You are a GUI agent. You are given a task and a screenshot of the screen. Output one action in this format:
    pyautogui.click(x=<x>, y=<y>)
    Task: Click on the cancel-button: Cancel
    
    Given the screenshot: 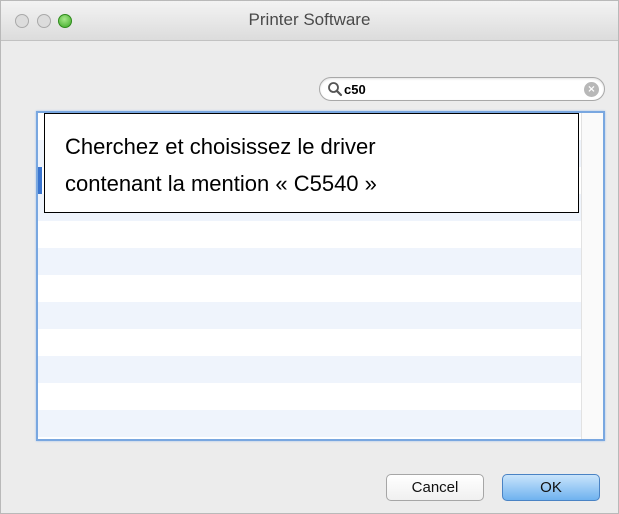 What is the action you would take?
    pyautogui.click(x=435, y=487)
    